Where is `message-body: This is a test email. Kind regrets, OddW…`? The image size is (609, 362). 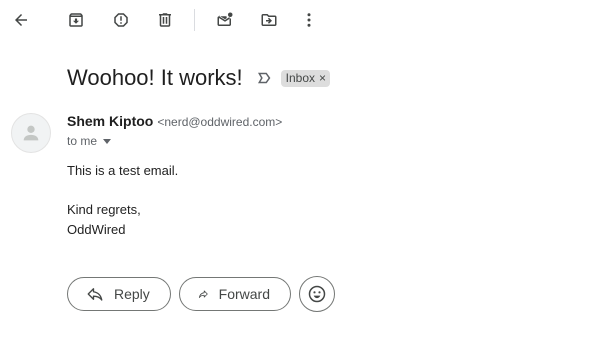
message-body: This is a test email. Kind regrets, OddW… is located at coordinates (122, 200).